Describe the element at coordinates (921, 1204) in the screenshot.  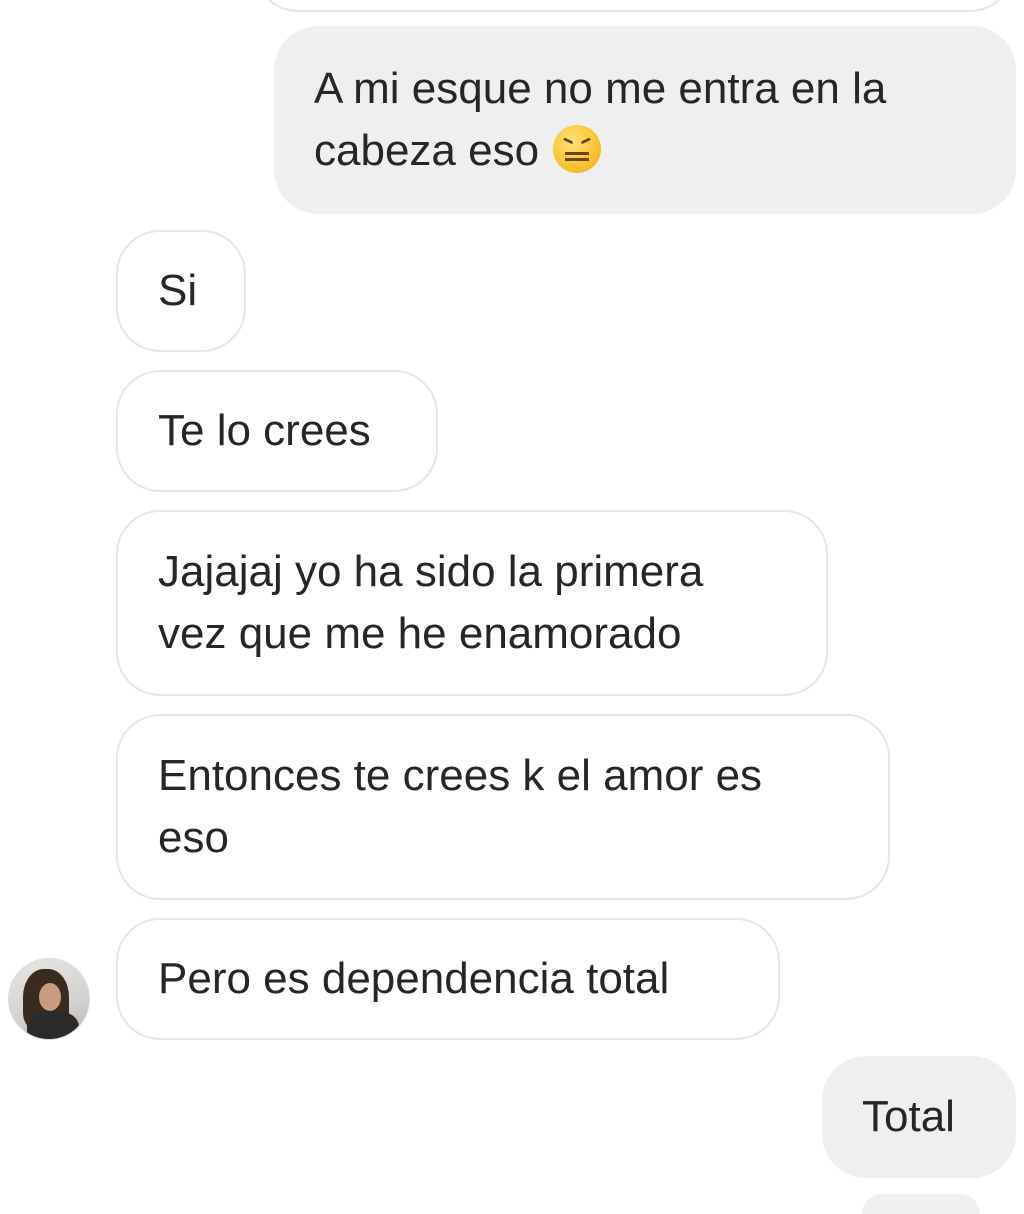
I see `next-message-bubble` at that location.